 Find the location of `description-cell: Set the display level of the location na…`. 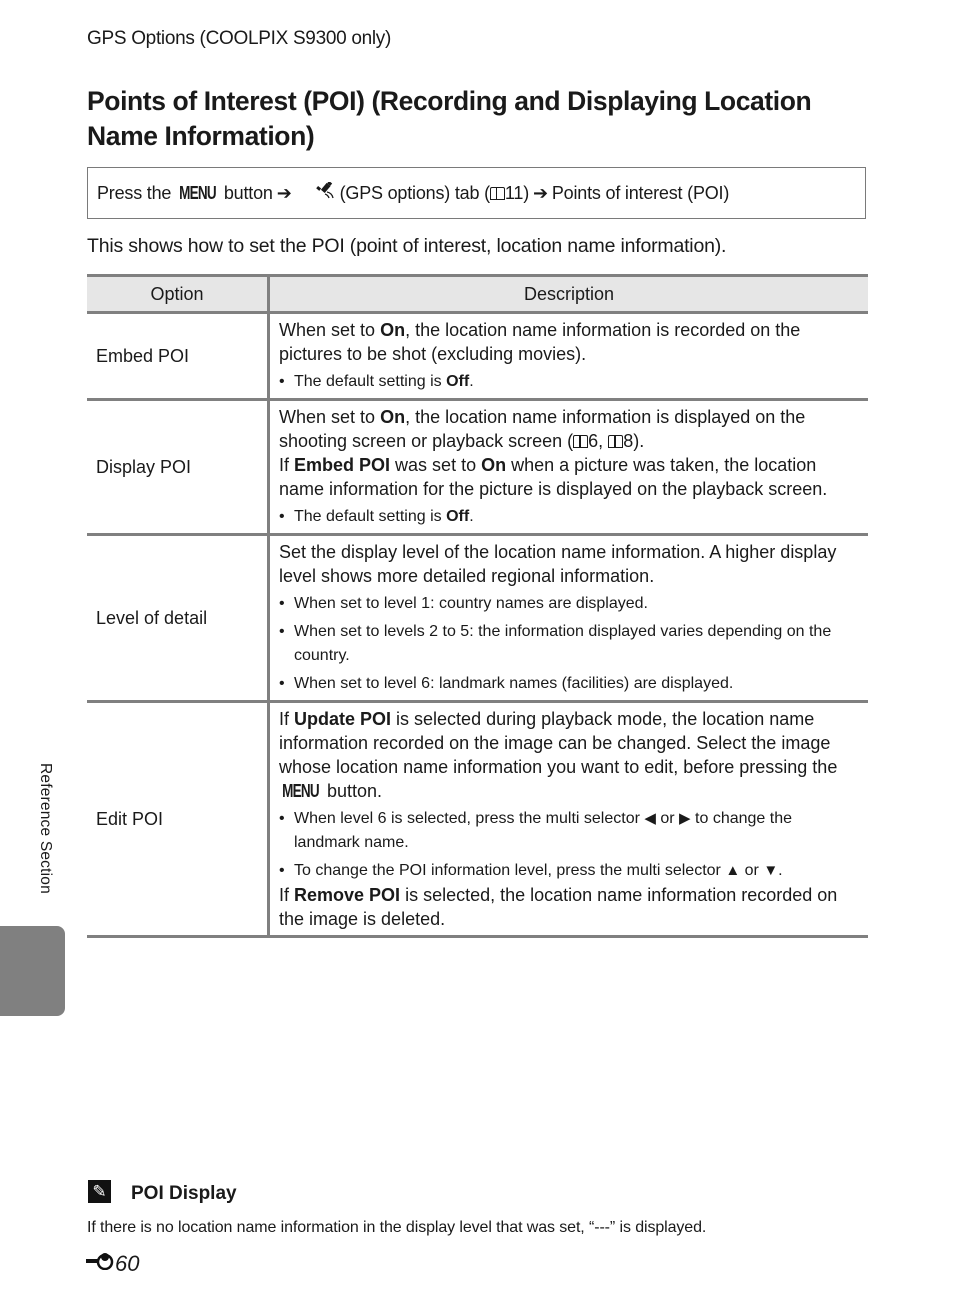

description-cell: Set the display level of the location na… is located at coordinates (568, 618).